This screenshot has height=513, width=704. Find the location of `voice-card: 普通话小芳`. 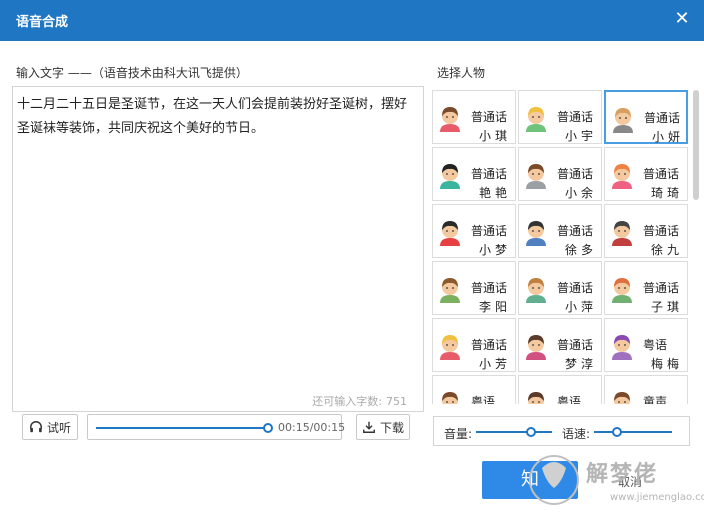

voice-card: 普通话小芳 is located at coordinates (474, 345).